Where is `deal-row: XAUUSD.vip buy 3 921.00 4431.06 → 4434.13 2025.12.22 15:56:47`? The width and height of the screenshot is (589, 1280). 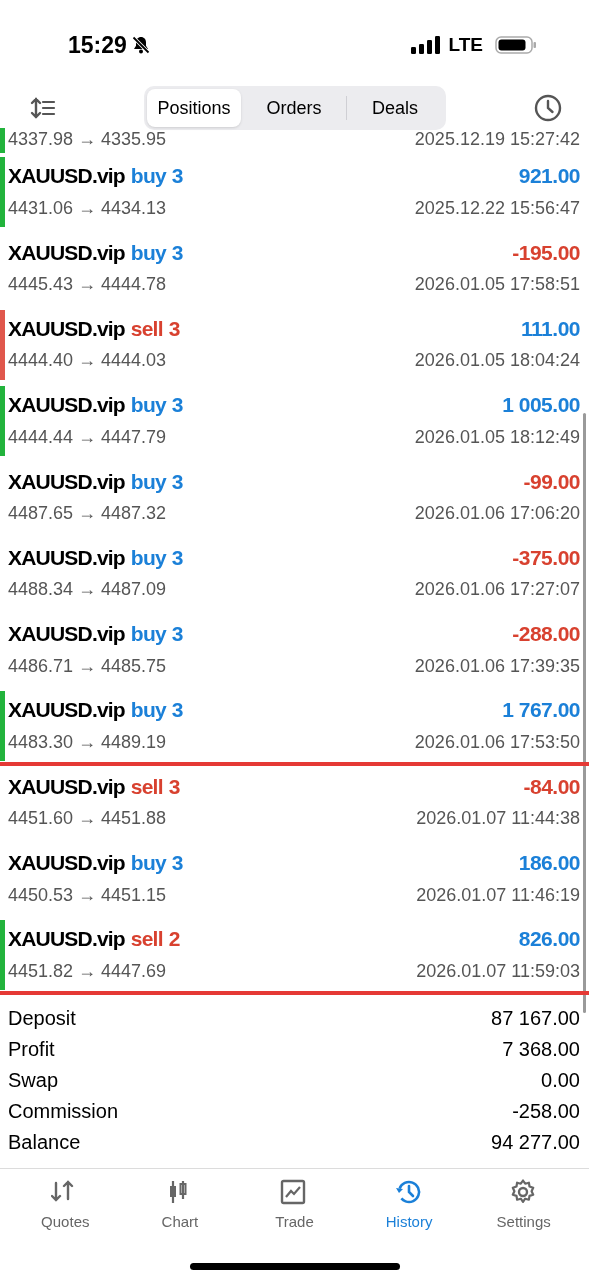 deal-row: XAUUSD.vip buy 3 921.00 4431.06 → 4434.13 2025.12.22 15:56:47 is located at coordinates (294, 191).